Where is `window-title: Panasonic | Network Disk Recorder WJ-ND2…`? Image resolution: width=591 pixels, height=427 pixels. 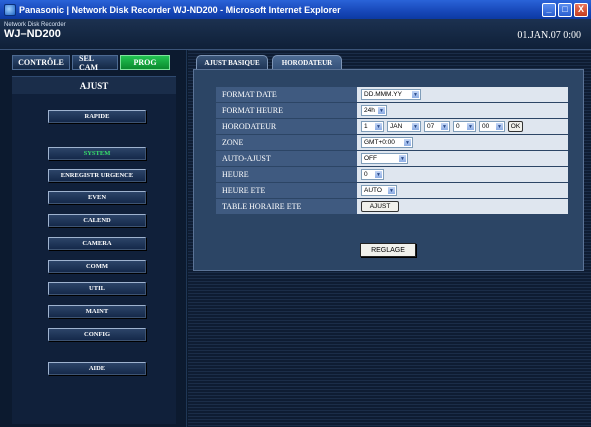
window-title: Panasonic | Network Disk Recorder WJ-ND2… is located at coordinates (180, 9).